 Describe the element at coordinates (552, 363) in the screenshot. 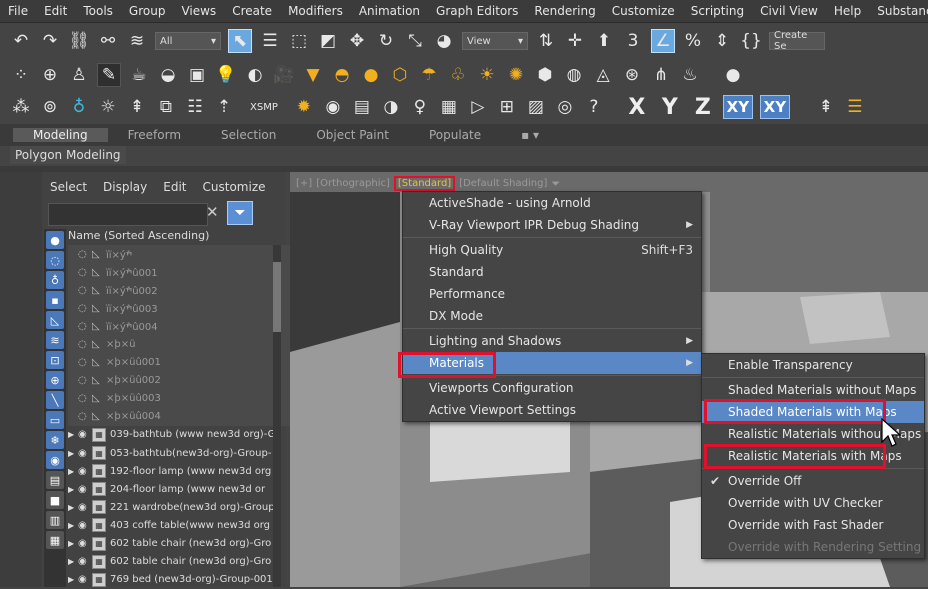

I see `menu-item-materials: Materials ▶` at that location.